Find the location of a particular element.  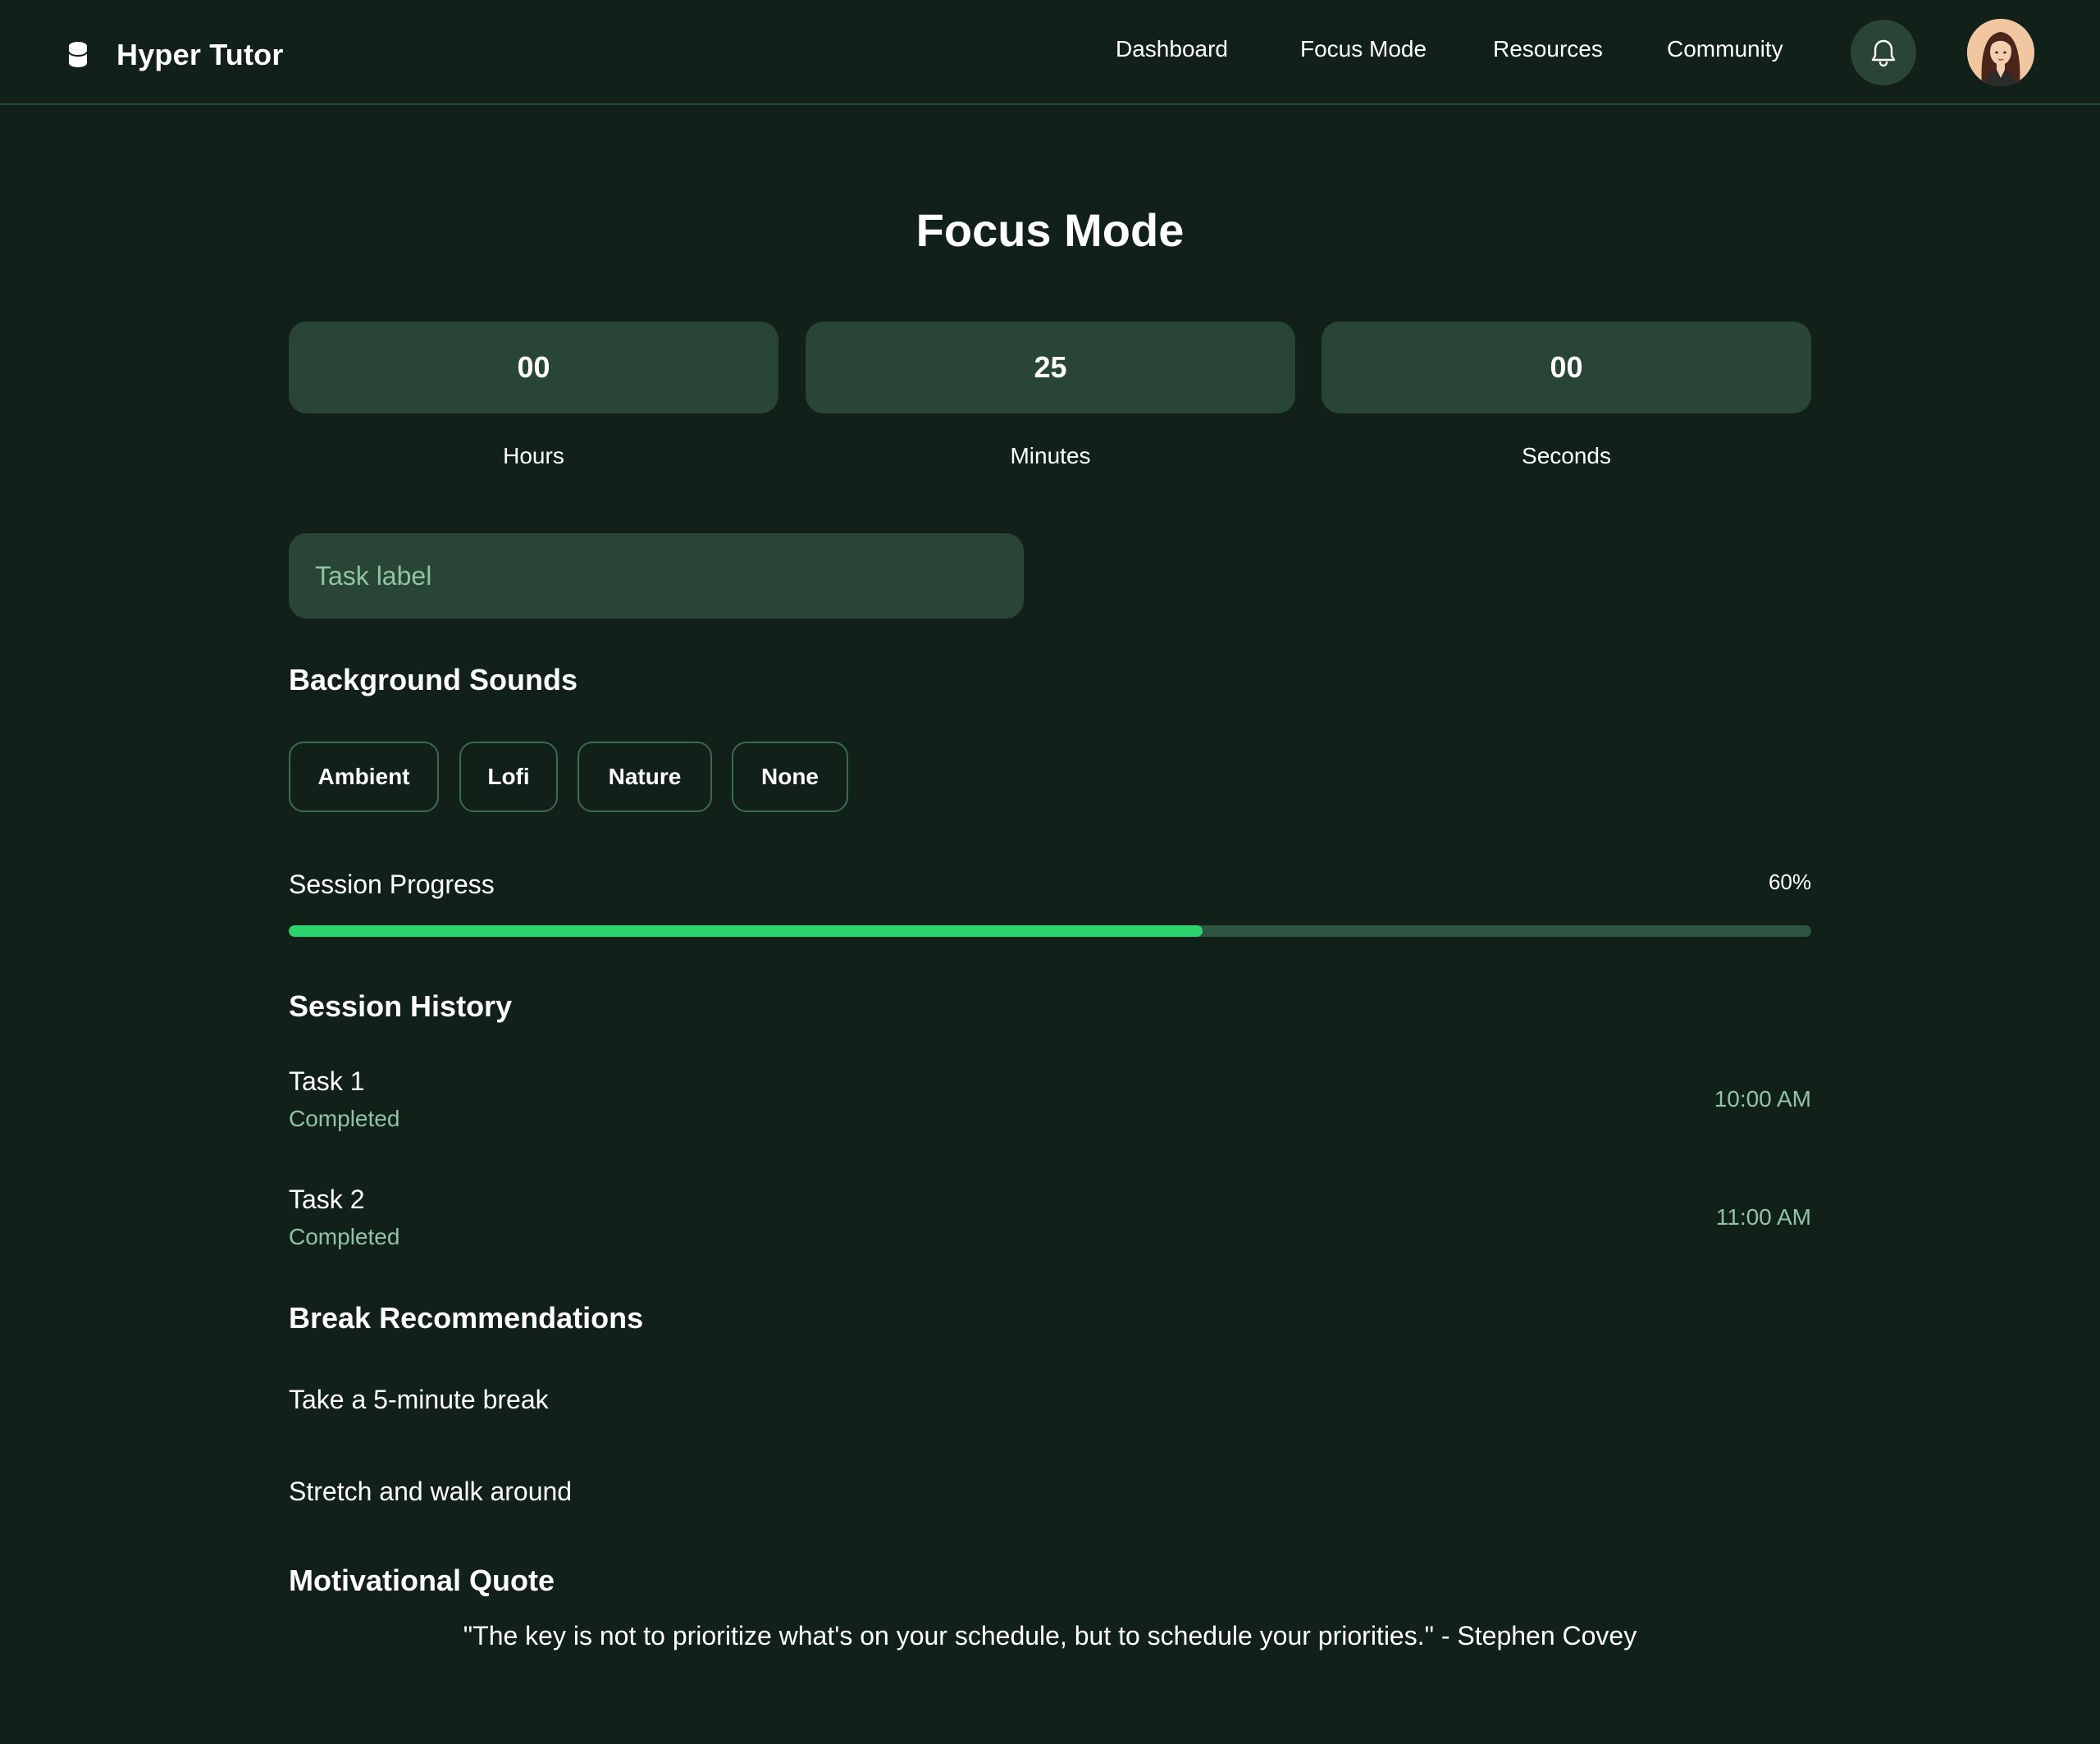

history-task-time: 11:00 AM is located at coordinates (1763, 1217).